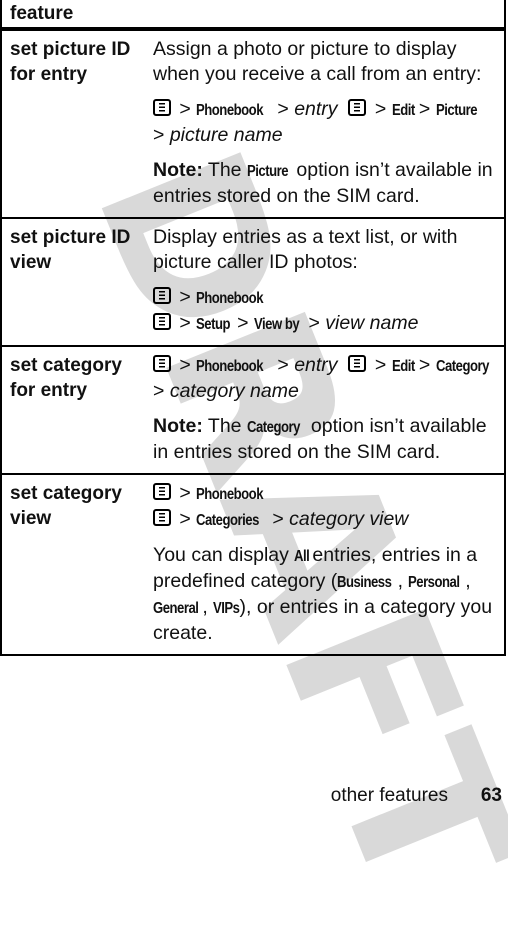  What do you see at coordinates (77, 123) in the screenshot?
I see `feature-name: set picture ID for entry` at bounding box center [77, 123].